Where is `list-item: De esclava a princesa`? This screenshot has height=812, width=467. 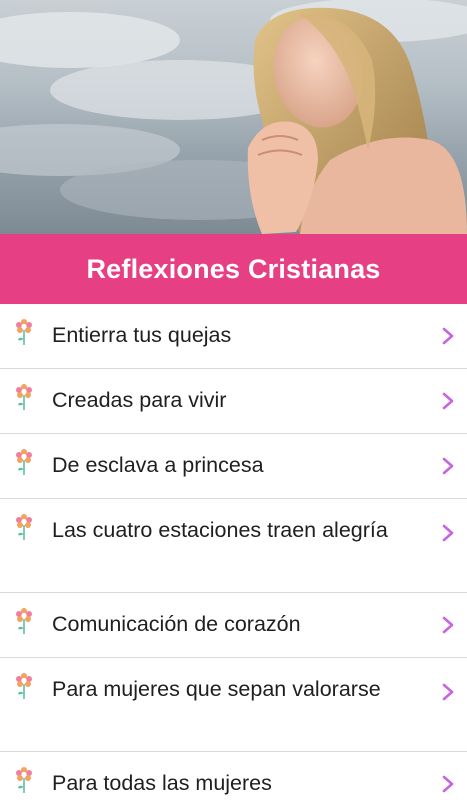
list-item: De esclava a princesa is located at coordinates (233, 466).